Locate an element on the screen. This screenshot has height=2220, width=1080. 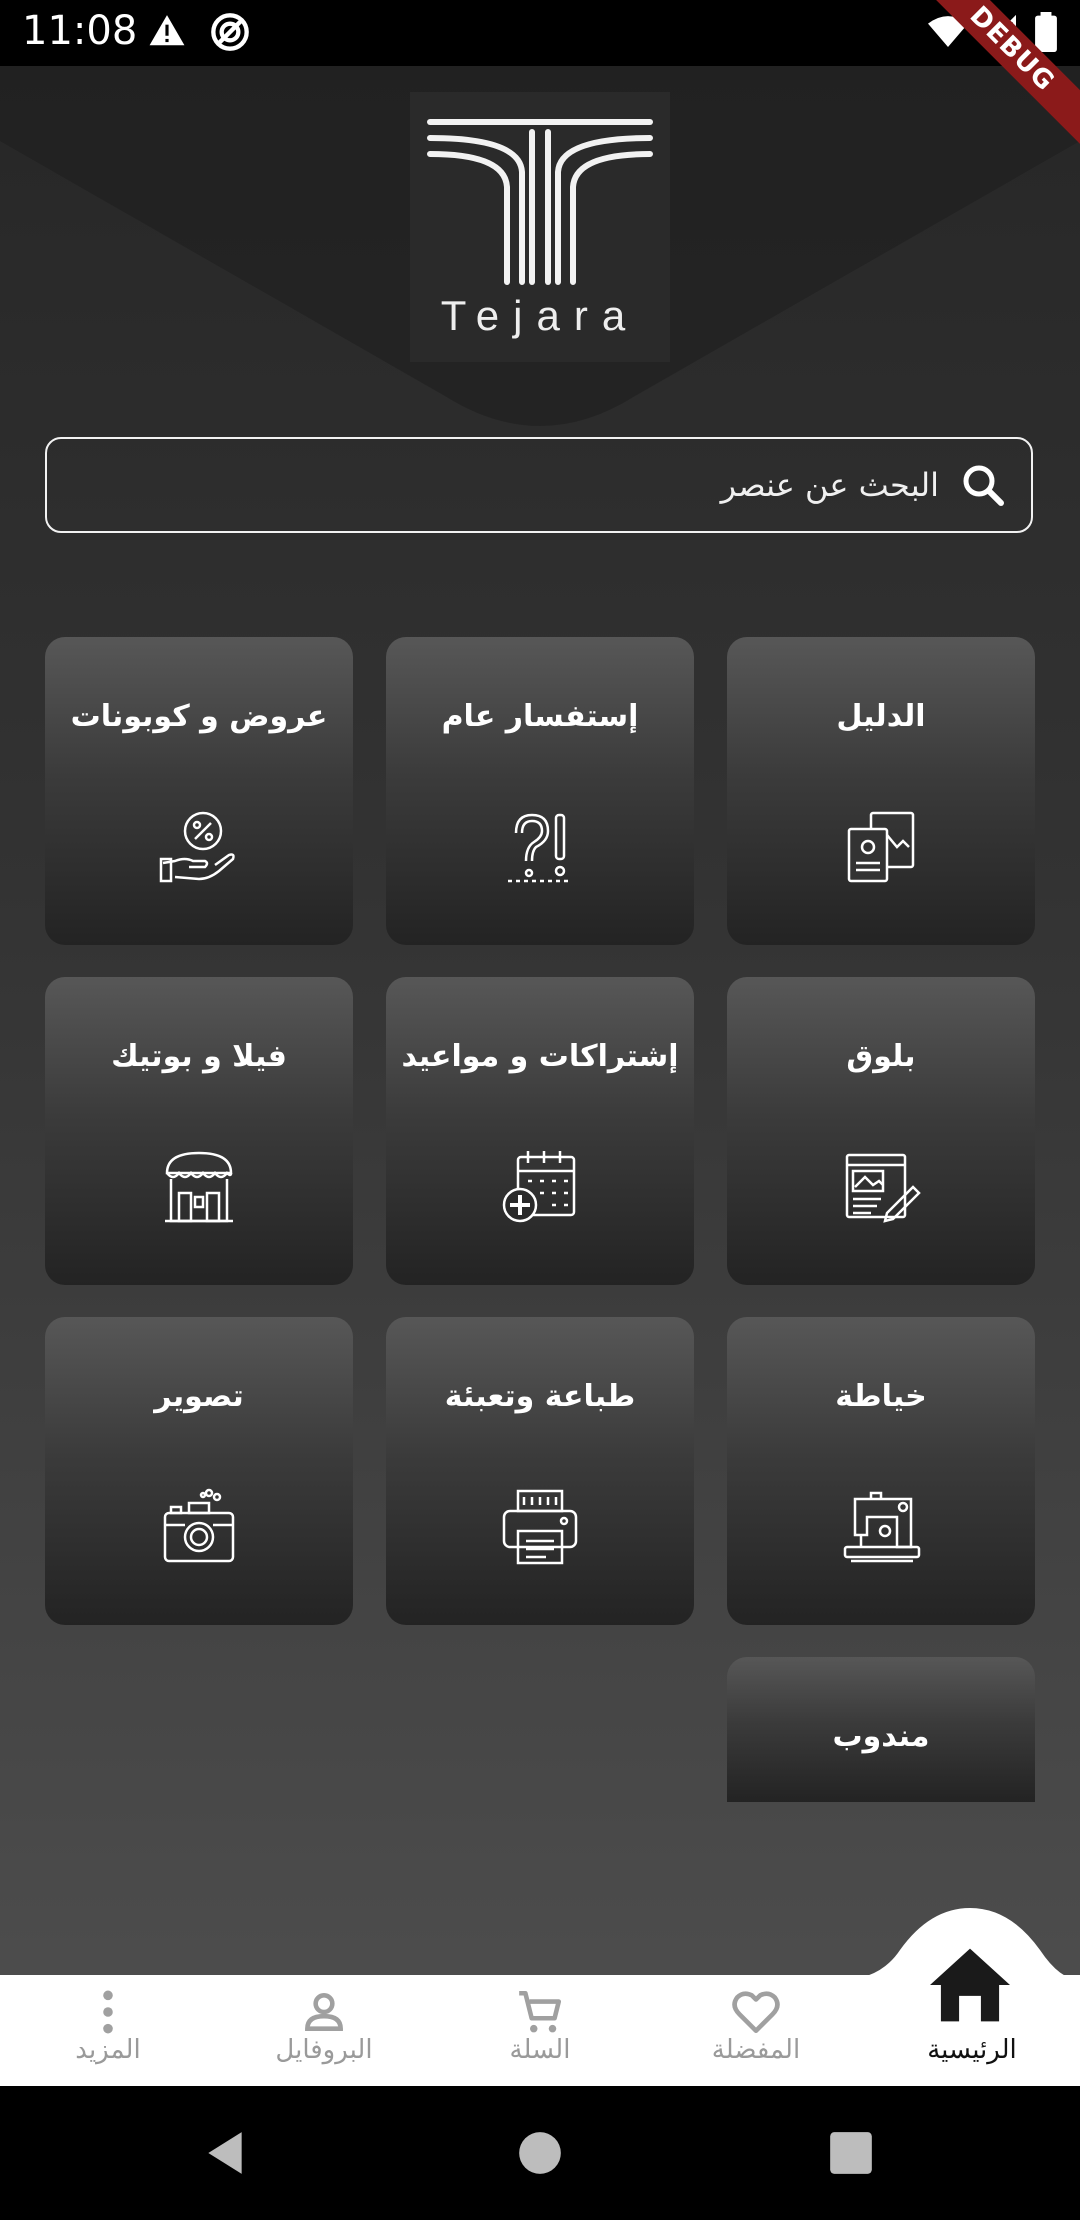
category-label: بلوق is located at coordinates (881, 1056).